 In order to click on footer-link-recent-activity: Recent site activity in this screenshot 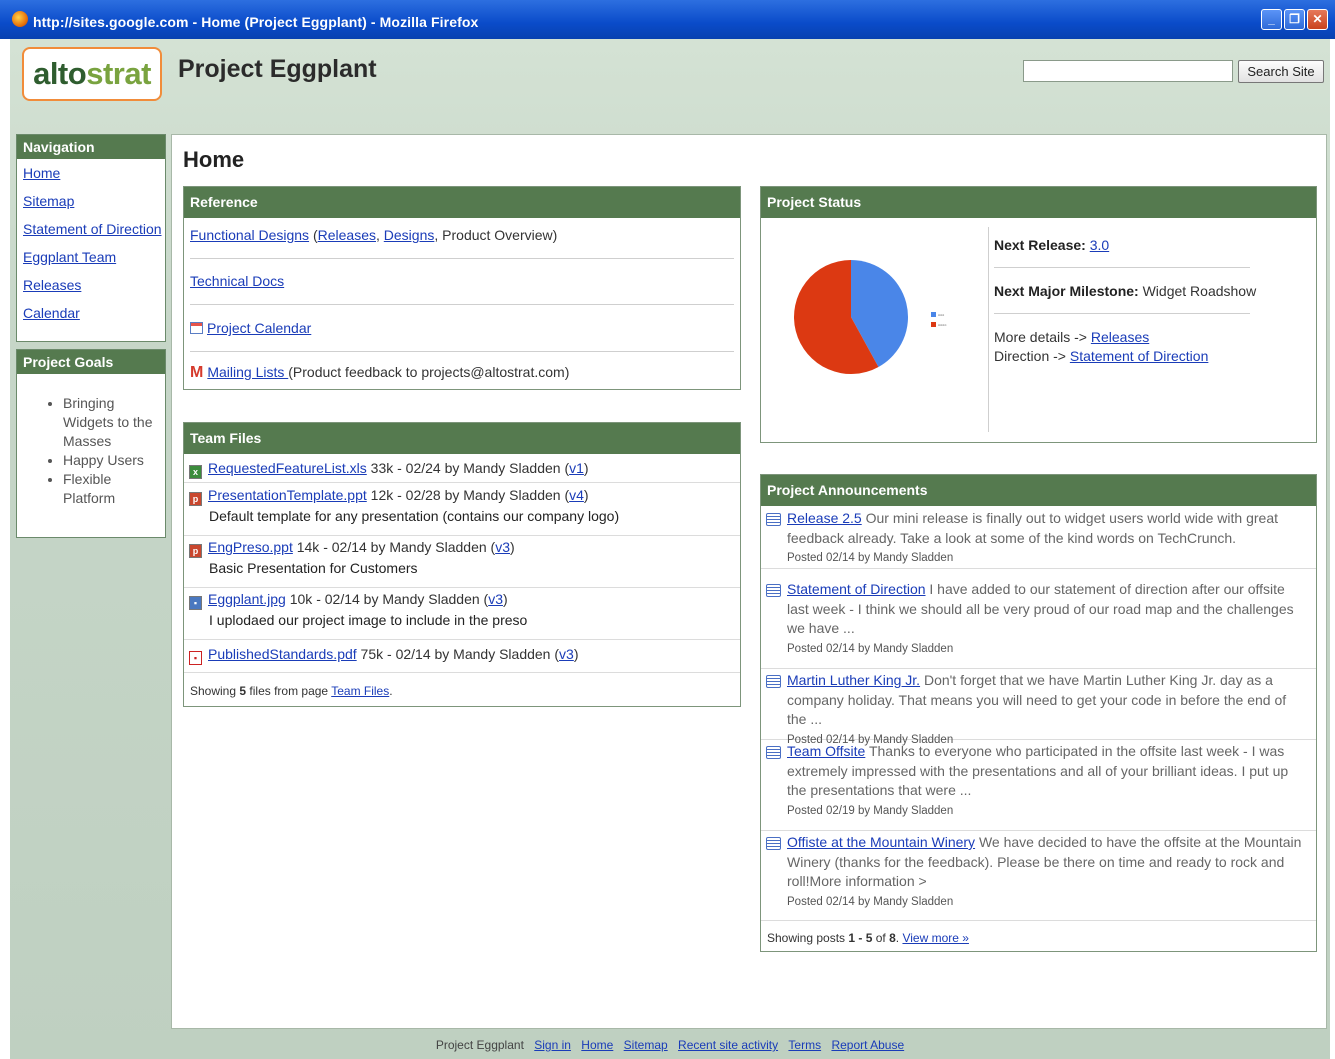, I will do `click(728, 1045)`.